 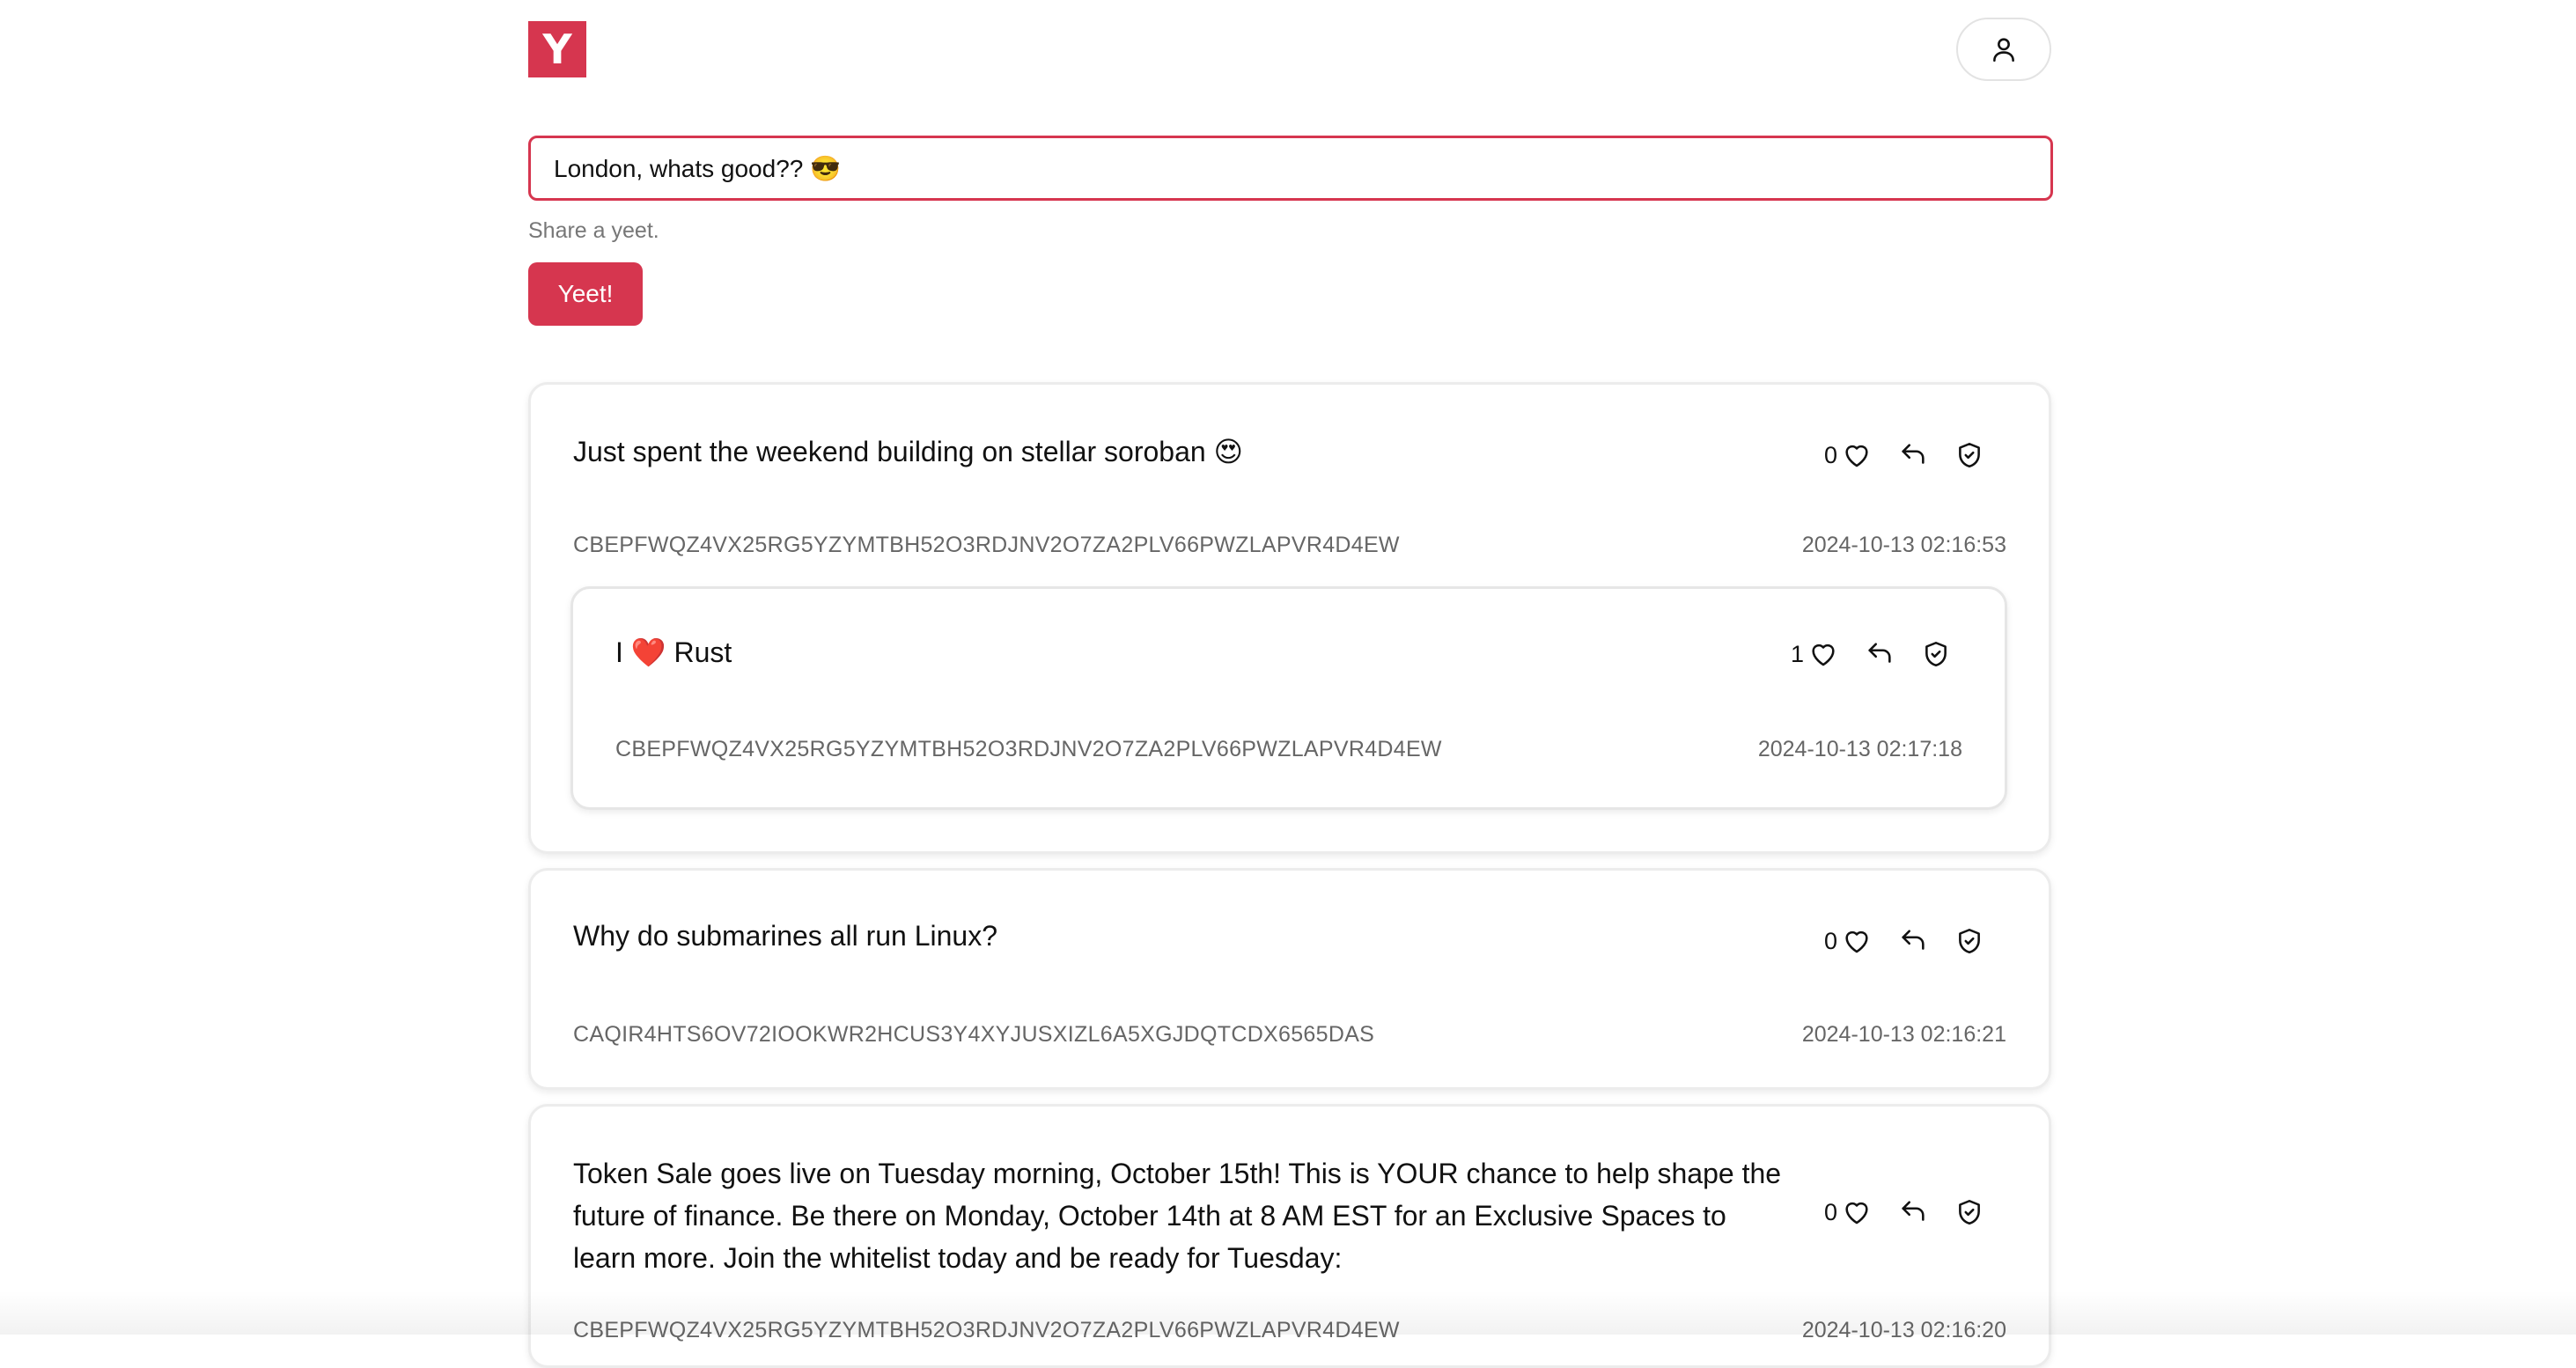 What do you see at coordinates (1904, 545) in the screenshot?
I see `post-timestamp: 2024-10-13 02:16:53` at bounding box center [1904, 545].